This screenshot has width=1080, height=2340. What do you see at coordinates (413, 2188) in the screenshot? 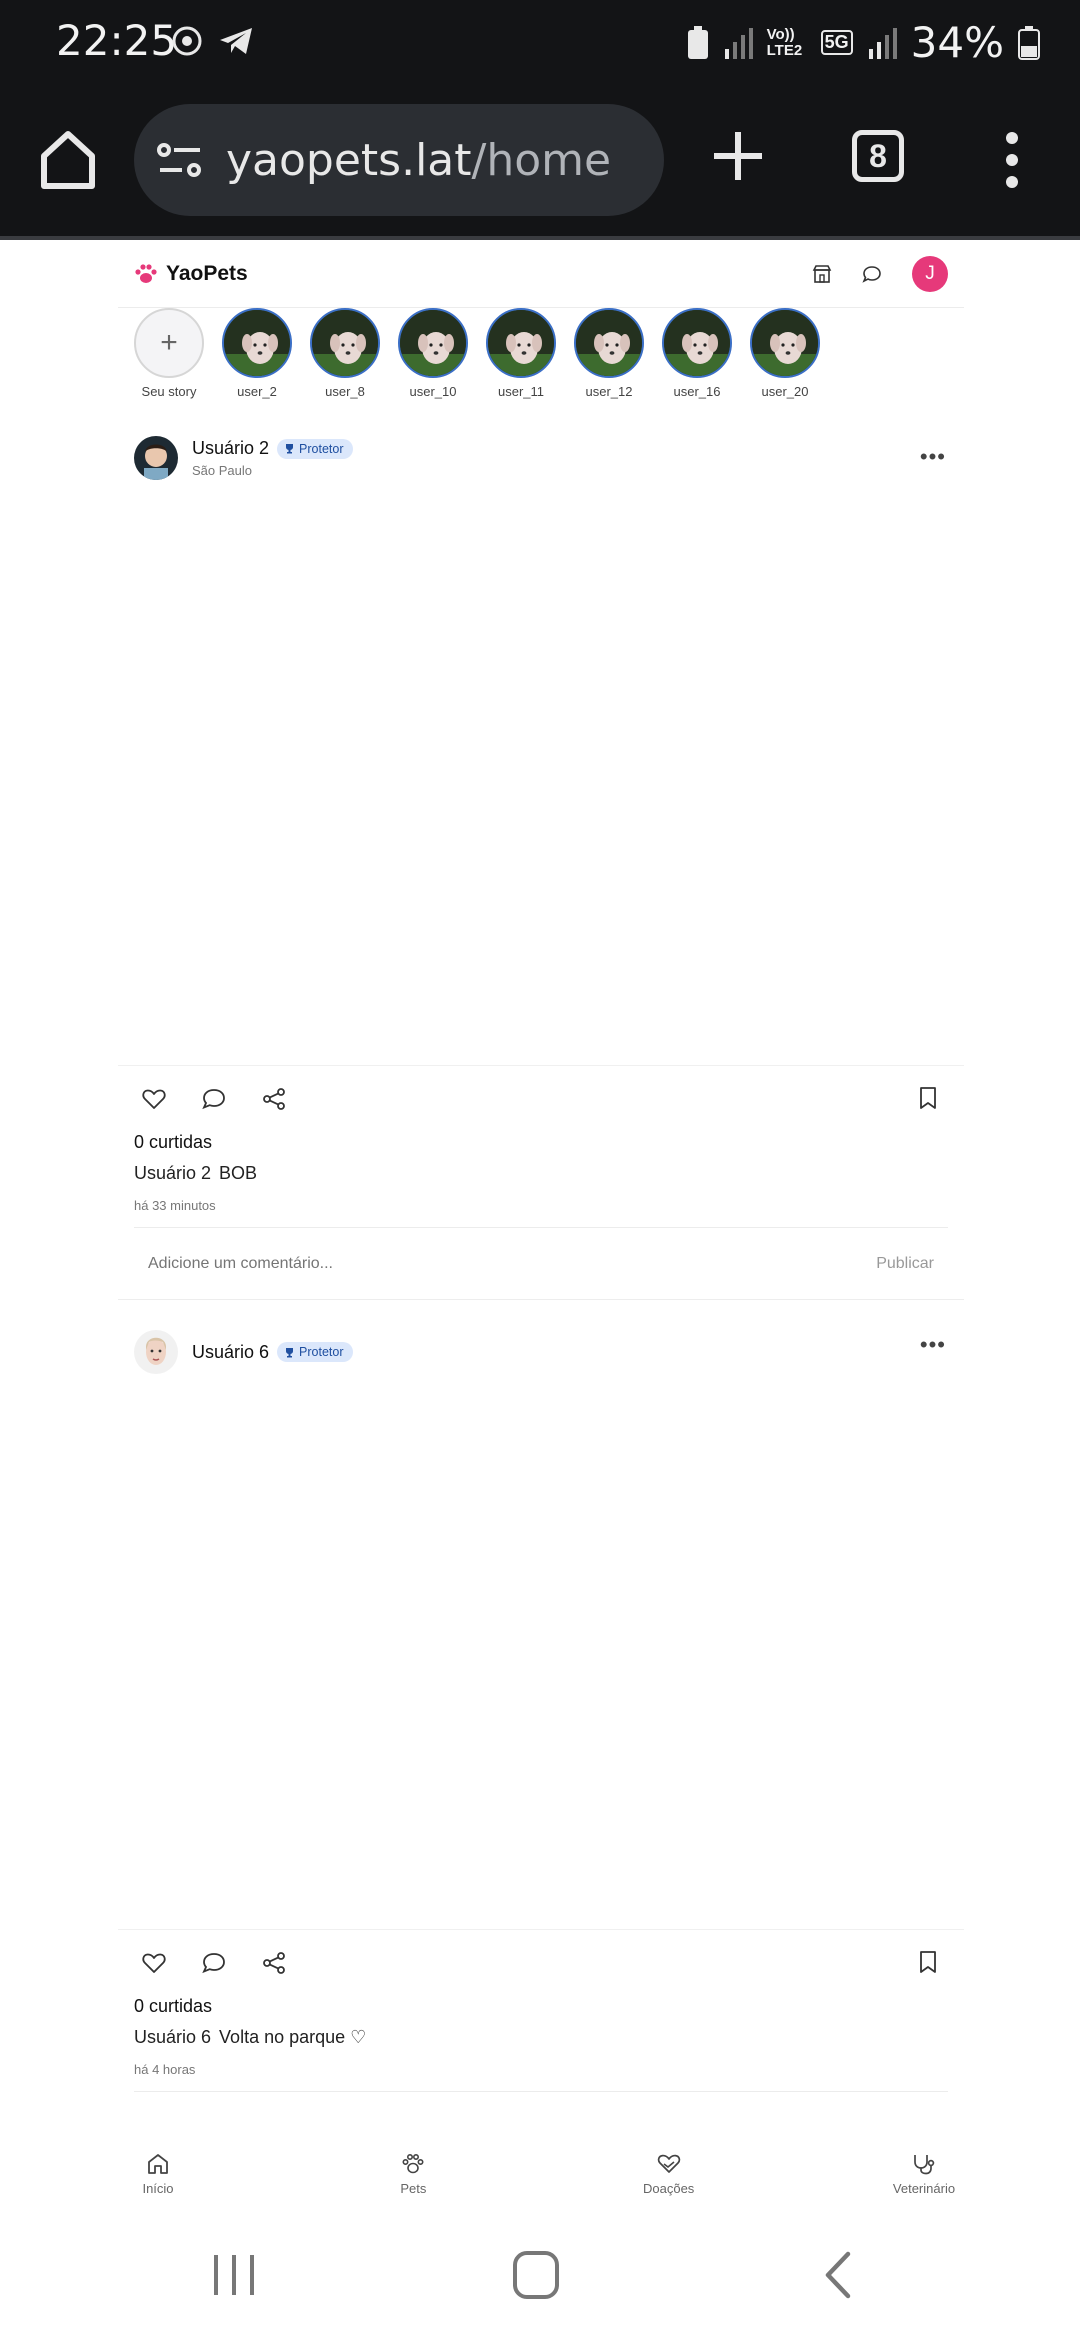
I see `nav-label: Pets` at bounding box center [413, 2188].